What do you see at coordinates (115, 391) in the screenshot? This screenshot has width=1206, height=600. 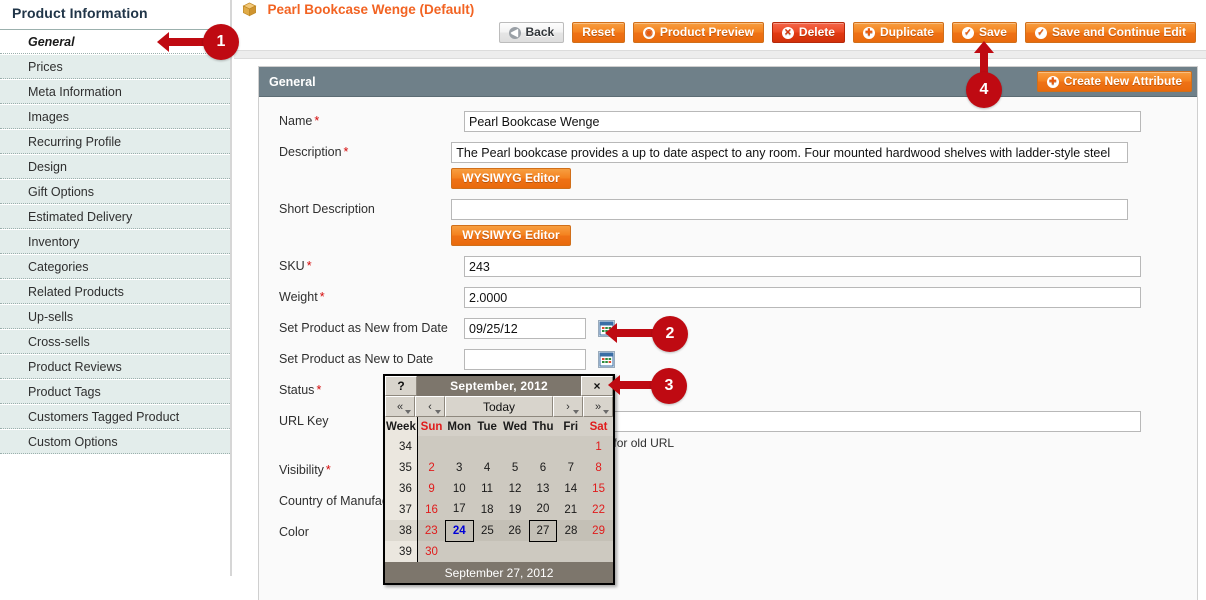 I see `sidebar-item-product-tags: Product Tags` at bounding box center [115, 391].